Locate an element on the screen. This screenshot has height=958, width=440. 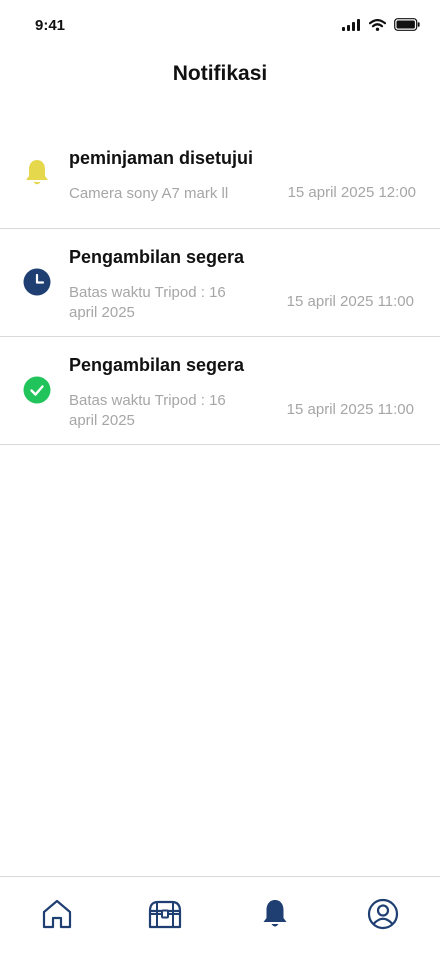
notification-description: Camera sony A7 mark ll is located at coordinates (149, 193).